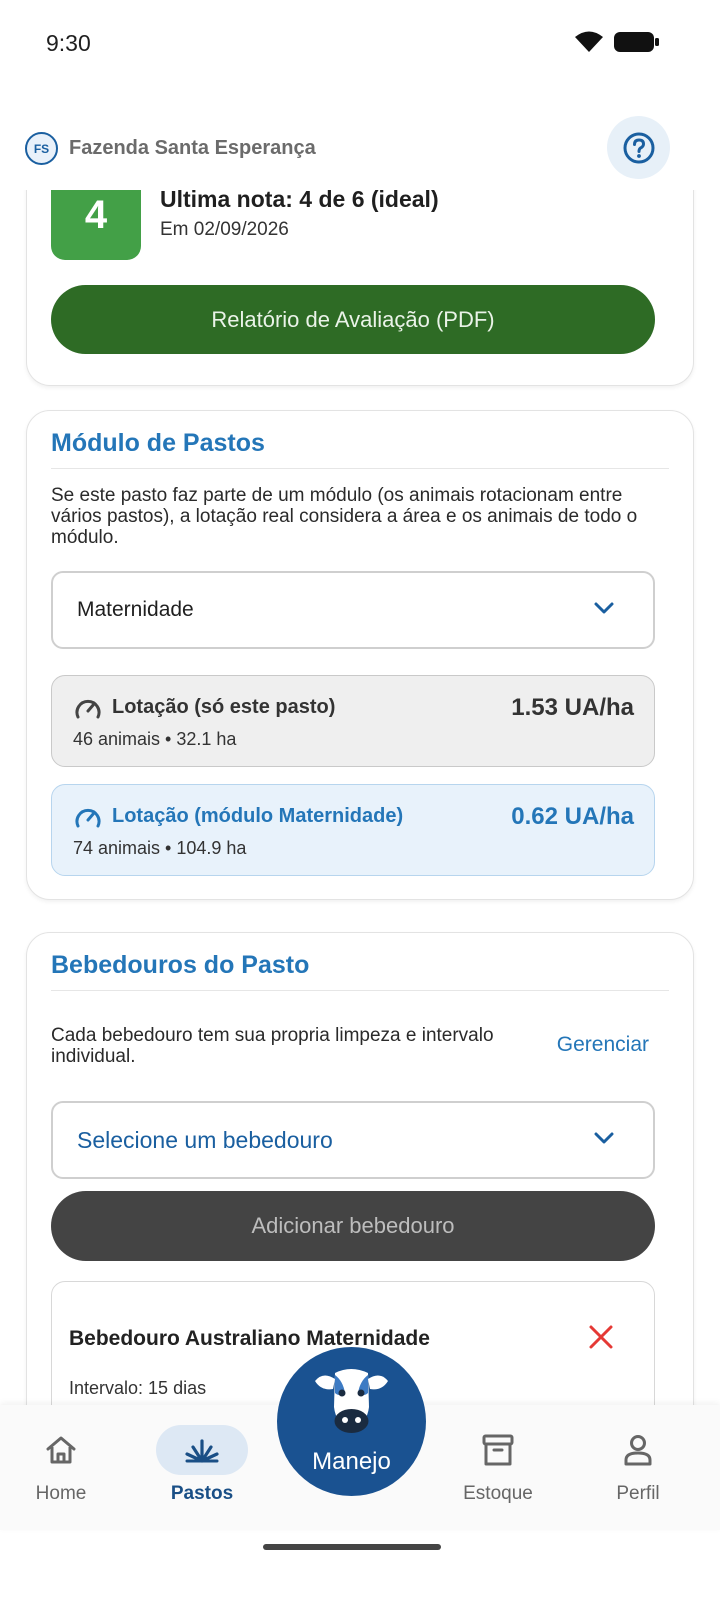 Image resolution: width=720 pixels, height=1606 pixels. What do you see at coordinates (61, 1465) in the screenshot?
I see `nav-home: Home` at bounding box center [61, 1465].